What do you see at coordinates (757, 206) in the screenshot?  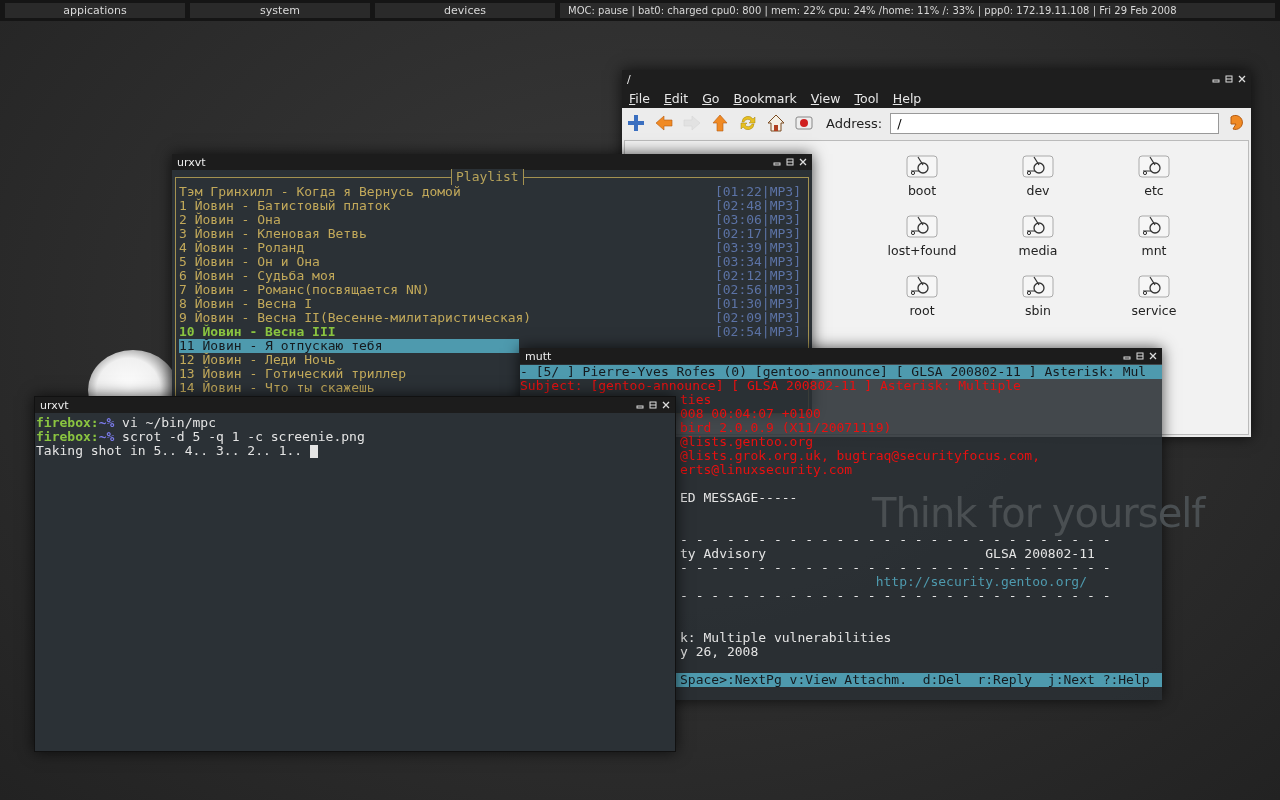 I see `track-duration: [02:48|MP3]` at bounding box center [757, 206].